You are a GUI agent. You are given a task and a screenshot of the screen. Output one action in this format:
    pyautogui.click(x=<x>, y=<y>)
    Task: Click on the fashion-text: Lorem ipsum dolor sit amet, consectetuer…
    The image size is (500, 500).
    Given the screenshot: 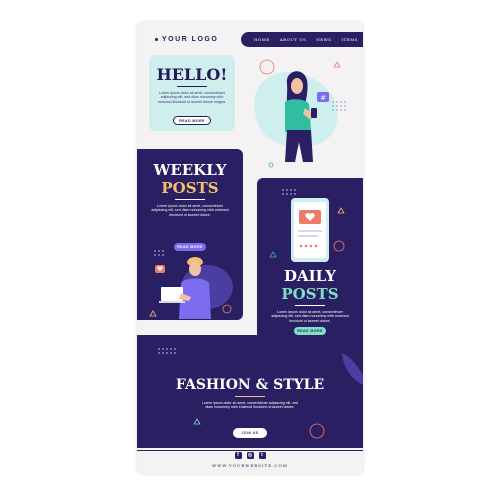 What is the action you would take?
    pyautogui.click(x=250, y=405)
    